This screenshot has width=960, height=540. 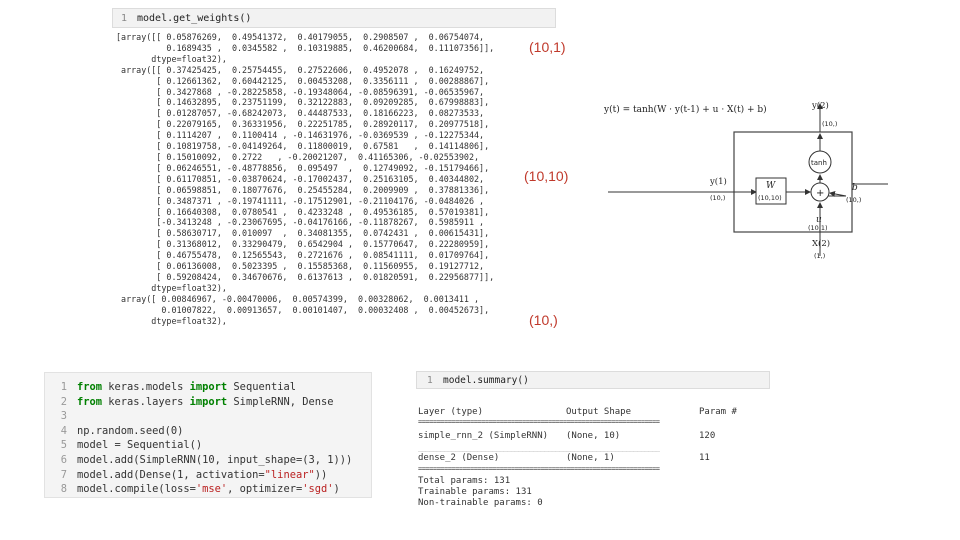 I want to click on shape-label-bias: (10,), so click(x=543, y=320).